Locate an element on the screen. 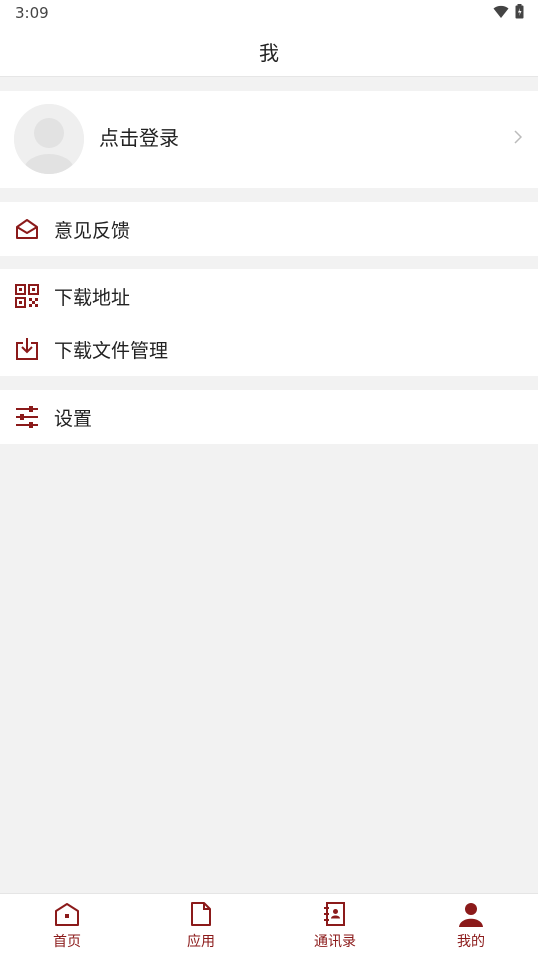 The height and width of the screenshot is (955, 538). menu-item-settings: 设置 is located at coordinates (269, 417).